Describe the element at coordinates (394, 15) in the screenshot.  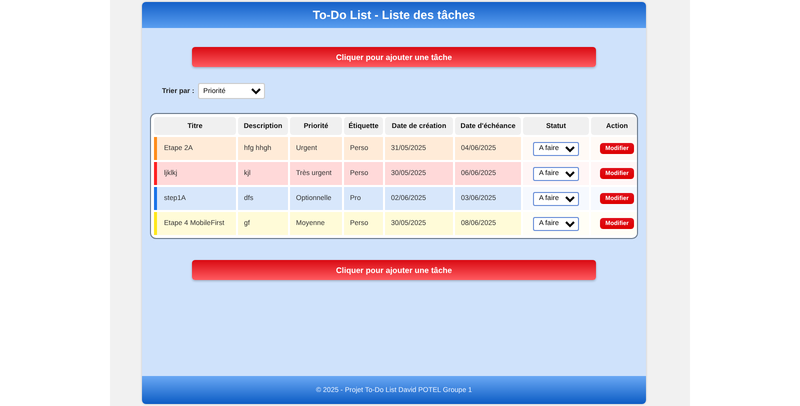
I see `page-title: To-Do List - Liste des tâches` at that location.